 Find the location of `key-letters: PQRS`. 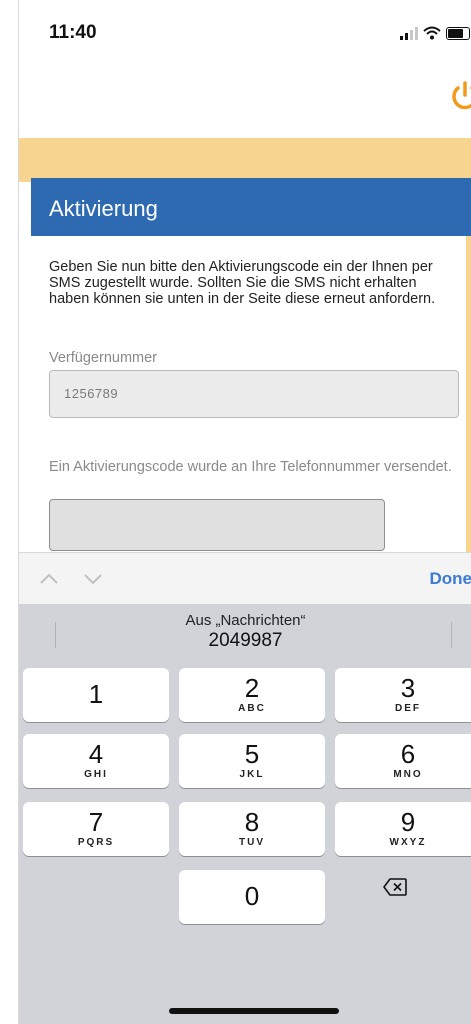

key-letters: PQRS is located at coordinates (96, 842).